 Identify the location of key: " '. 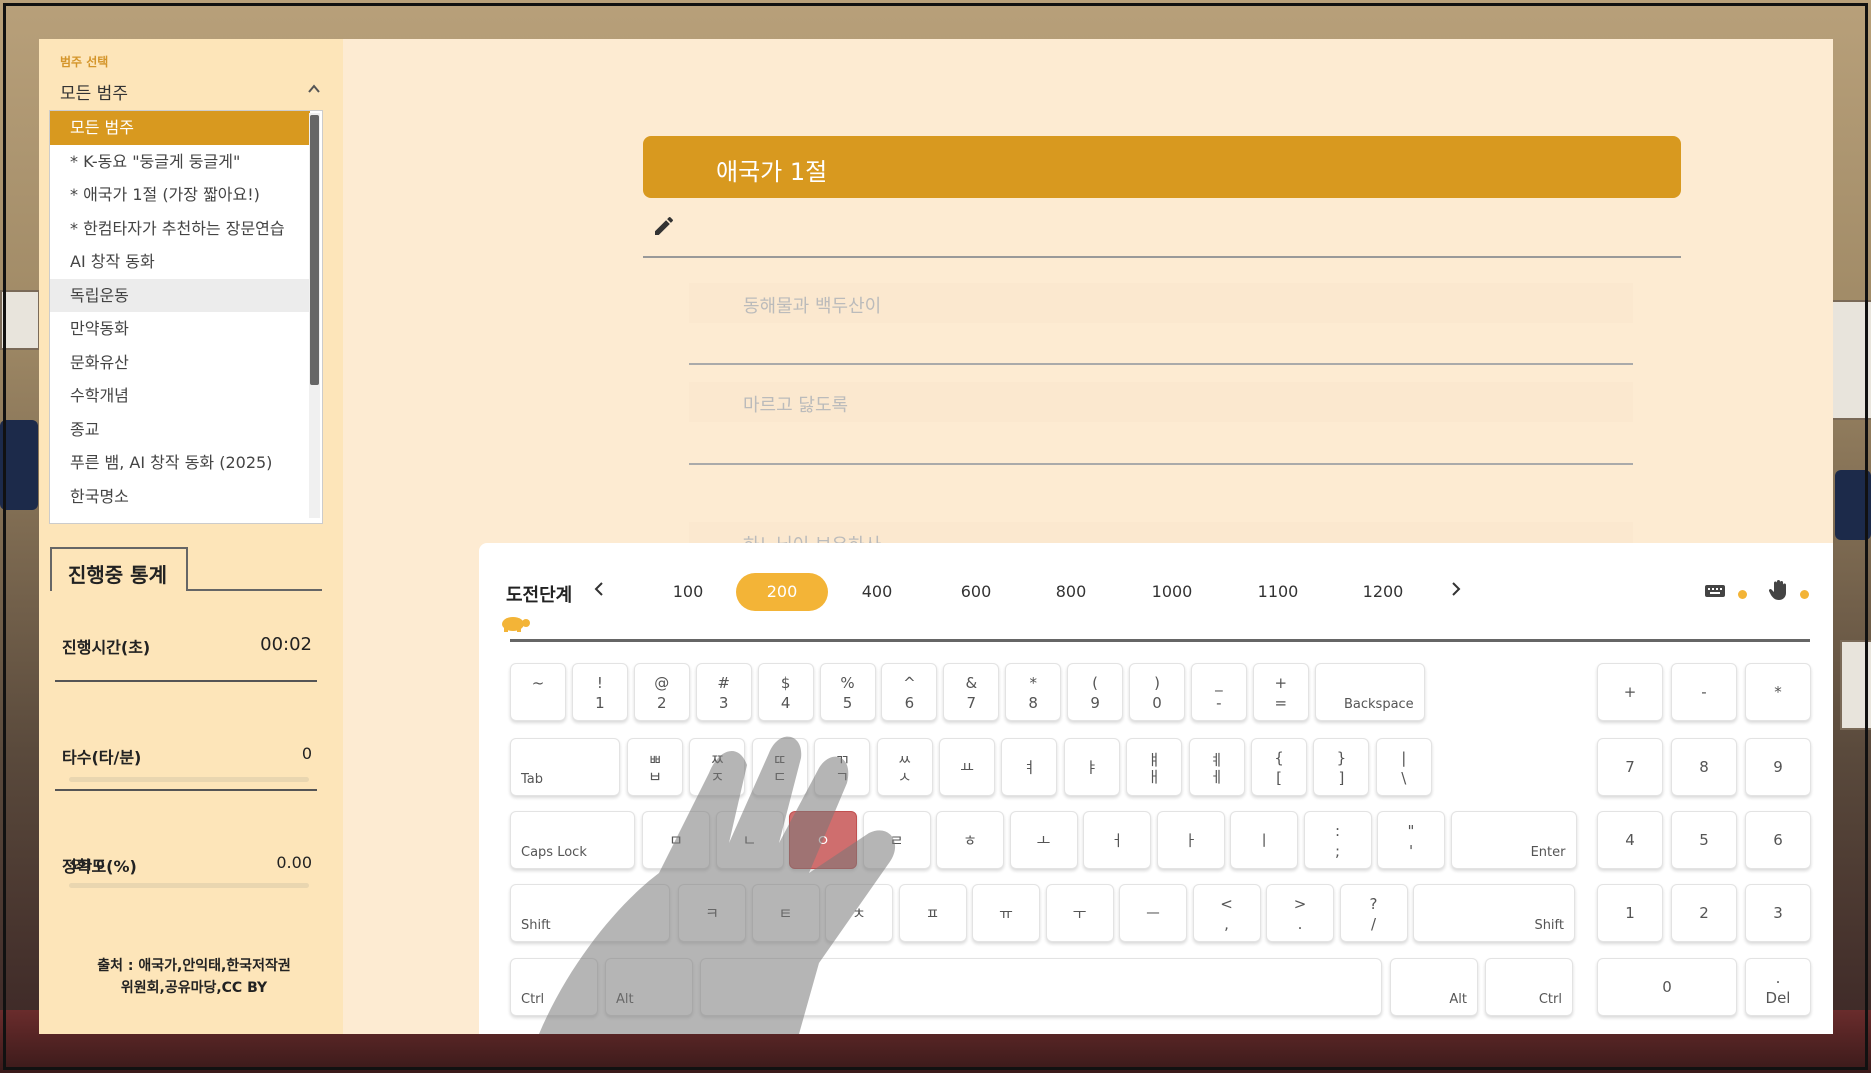
(1411, 840).